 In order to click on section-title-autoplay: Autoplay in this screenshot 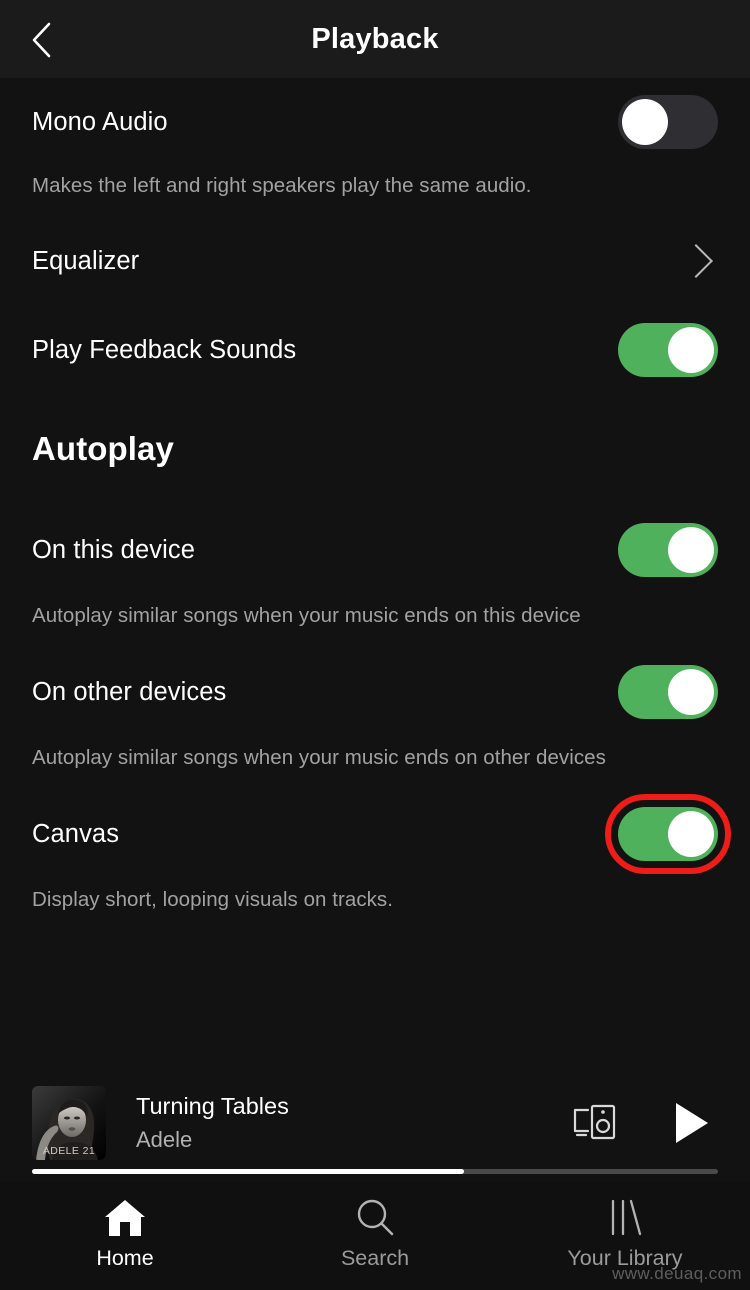, I will do `click(103, 448)`.